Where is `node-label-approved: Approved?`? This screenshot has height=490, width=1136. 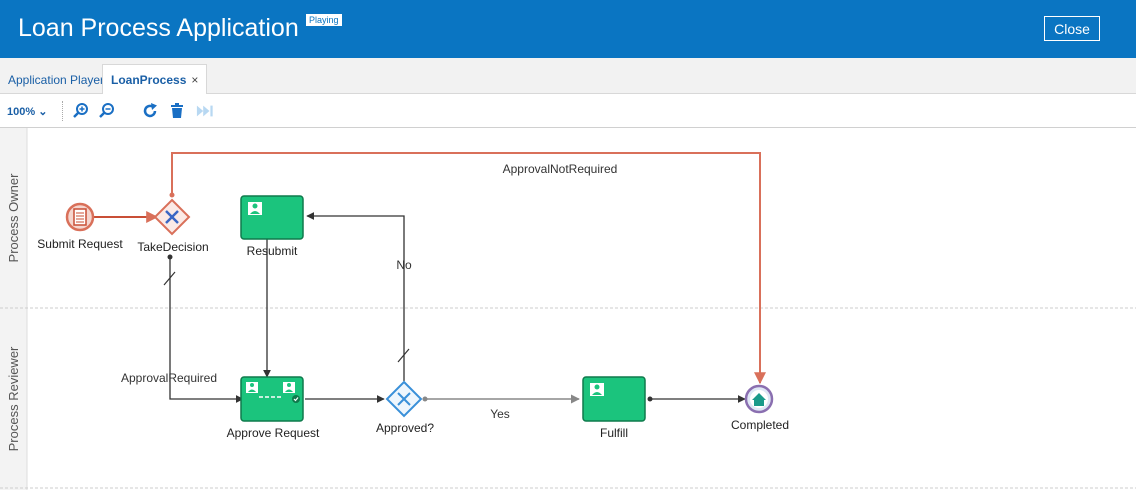
node-label-approved: Approved? is located at coordinates (405, 428).